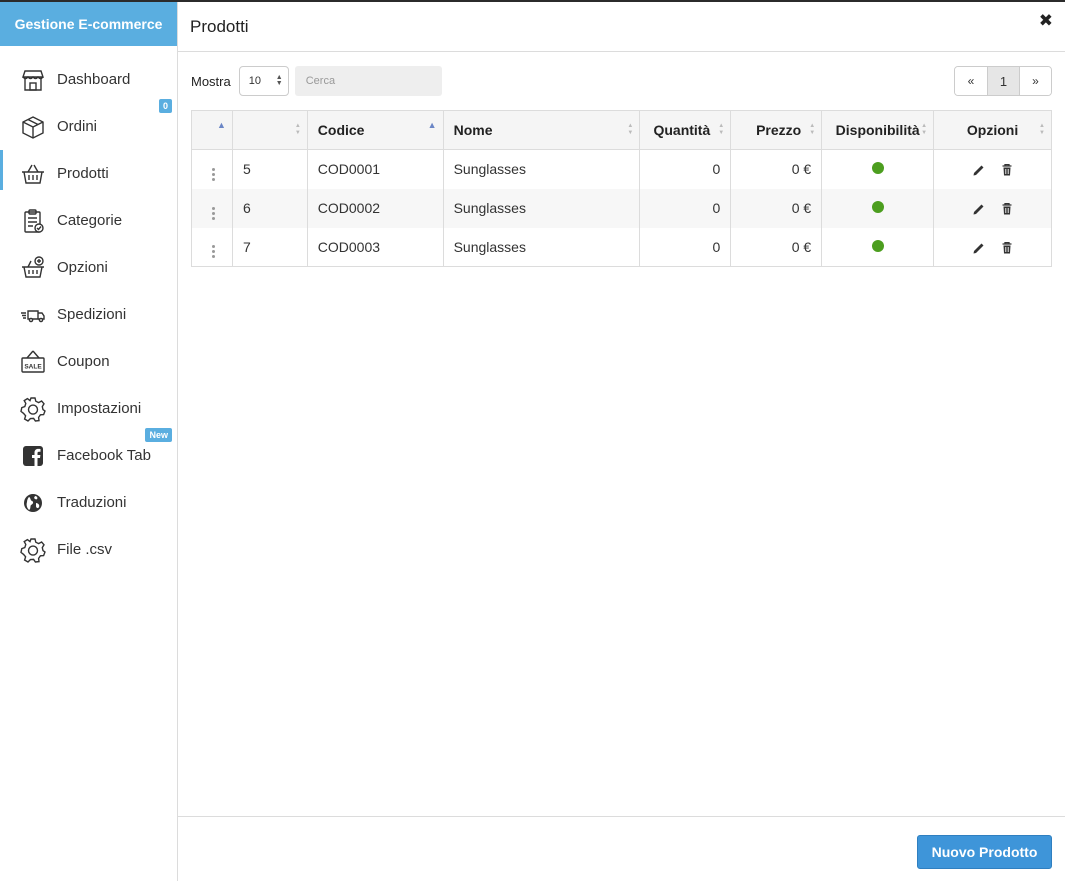 The width and height of the screenshot is (1065, 881). I want to click on sidebar-item-traduzioni: Traduzioni, so click(88, 502).